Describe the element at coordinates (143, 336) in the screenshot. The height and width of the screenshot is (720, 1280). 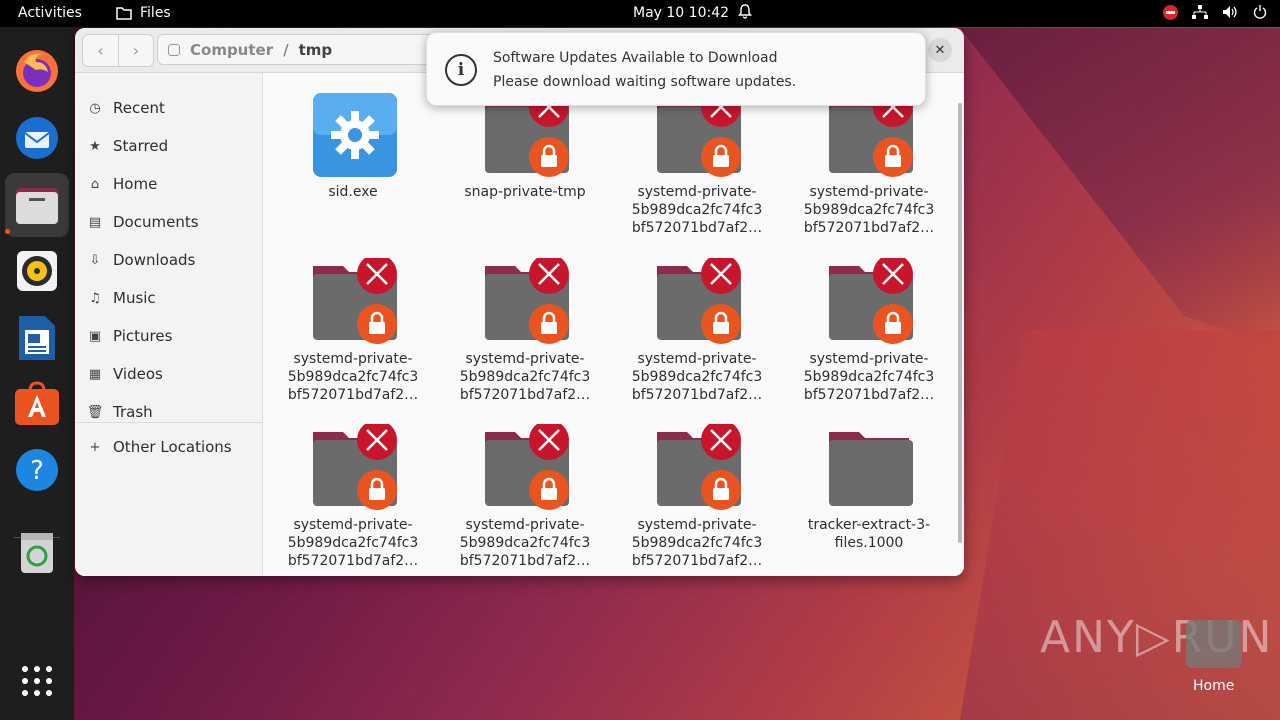
I see `sidebar-item-label: Pictures` at that location.